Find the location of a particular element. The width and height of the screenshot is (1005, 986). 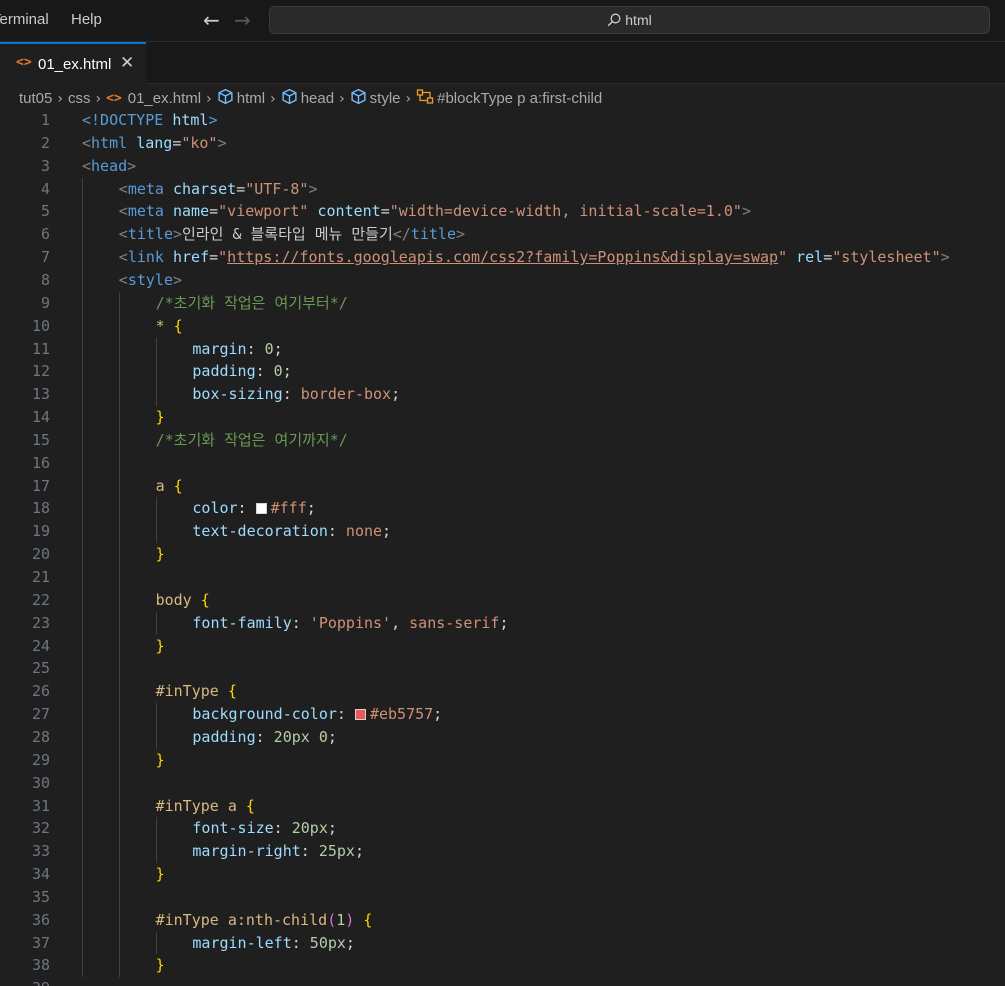

code-content: * { is located at coordinates (169, 326).